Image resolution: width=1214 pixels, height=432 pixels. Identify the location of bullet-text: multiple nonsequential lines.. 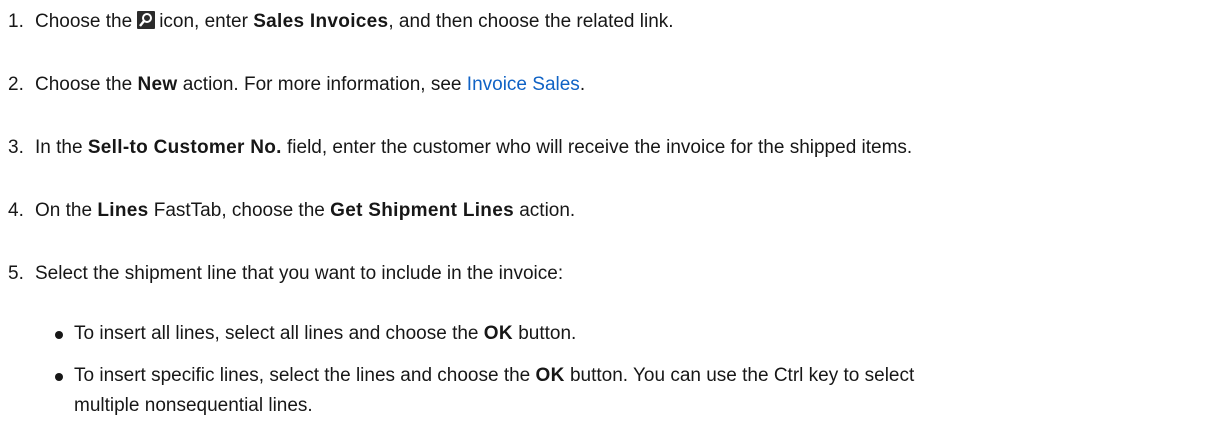
(193, 405).